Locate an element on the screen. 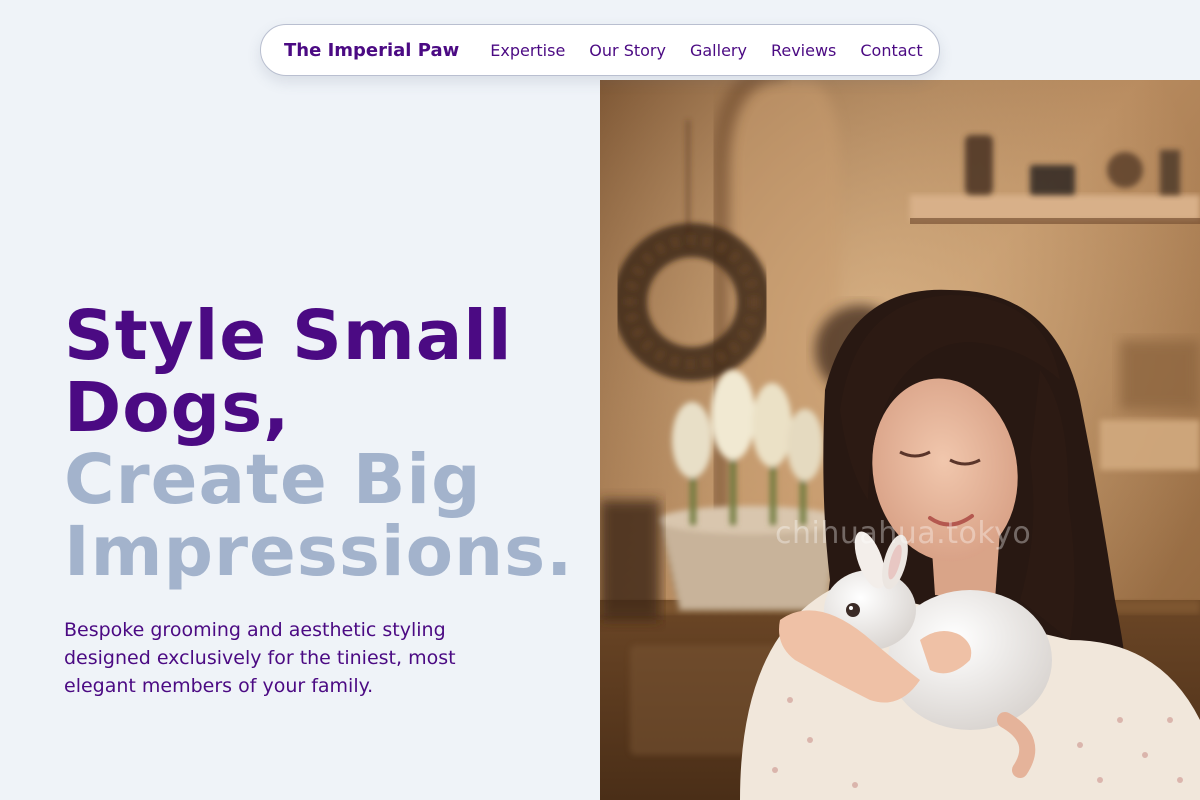  nav-link-contact: Contact is located at coordinates (891, 50).